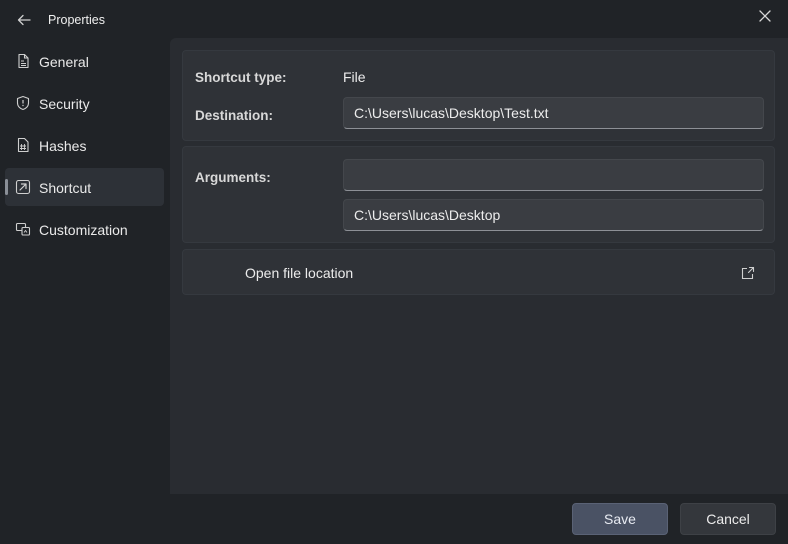 The height and width of the screenshot is (544, 788). I want to click on hash-icon, so click(23, 145).